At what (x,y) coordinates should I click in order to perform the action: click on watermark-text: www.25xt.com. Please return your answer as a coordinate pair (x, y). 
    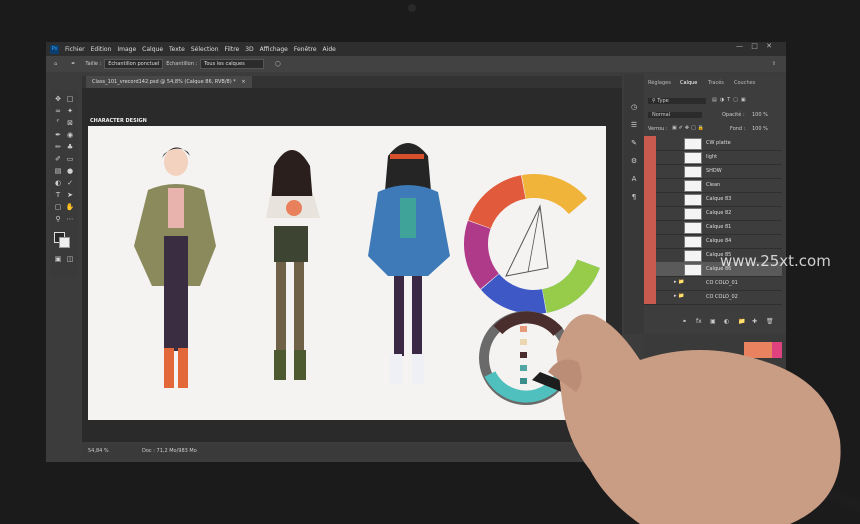
    Looking at the image, I should click on (775, 261).